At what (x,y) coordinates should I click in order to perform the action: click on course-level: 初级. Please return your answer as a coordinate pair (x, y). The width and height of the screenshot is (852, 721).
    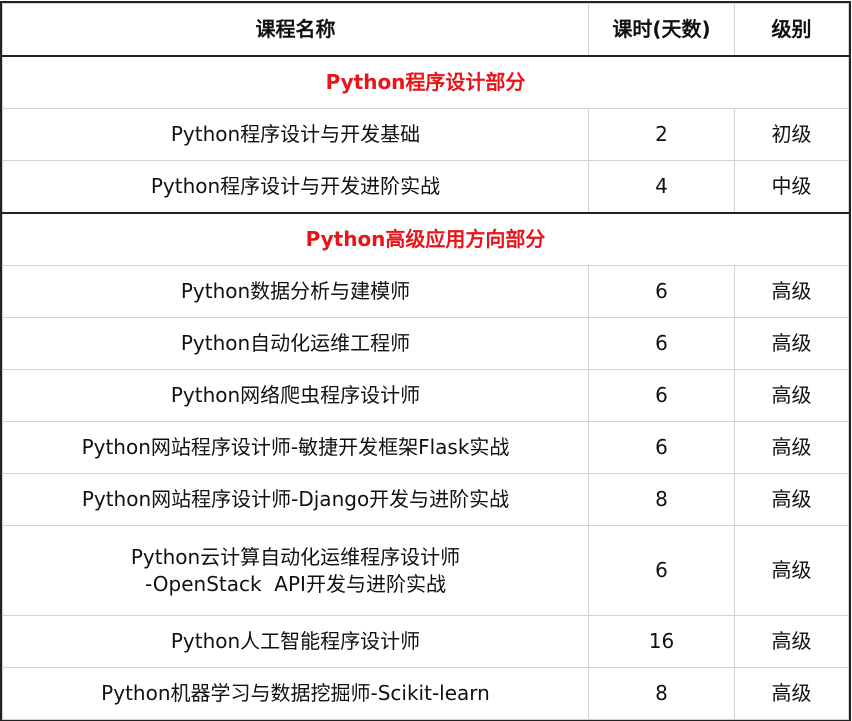
    Looking at the image, I should click on (791, 134).